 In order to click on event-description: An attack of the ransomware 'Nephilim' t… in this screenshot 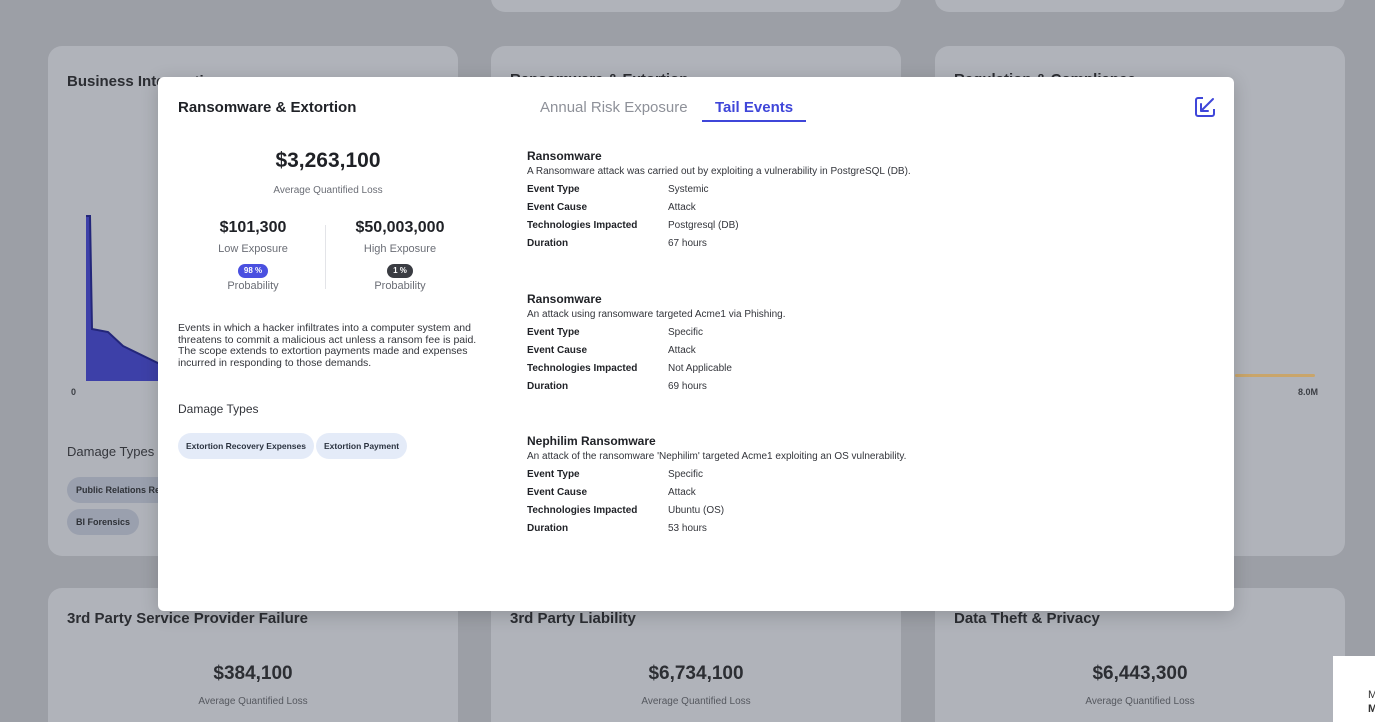, I will do `click(717, 456)`.